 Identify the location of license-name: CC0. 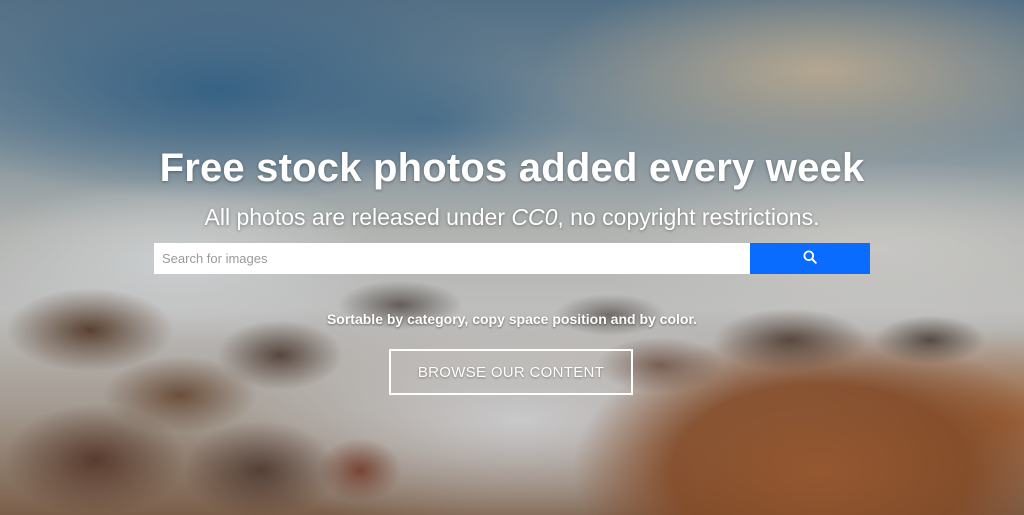
(534, 217).